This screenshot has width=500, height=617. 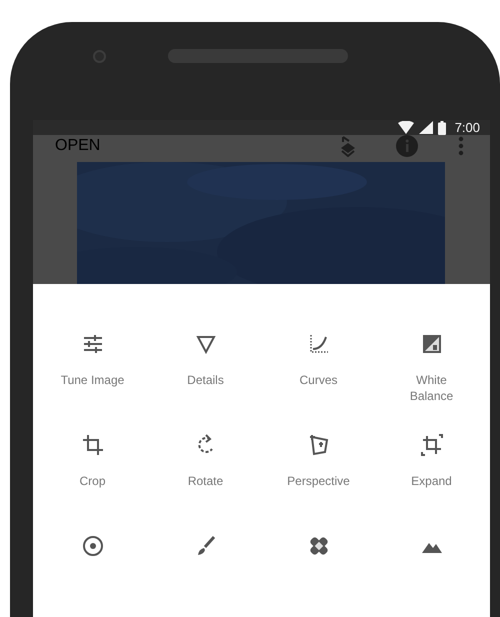 What do you see at coordinates (318, 360) in the screenshot?
I see `tool-button: Curves` at bounding box center [318, 360].